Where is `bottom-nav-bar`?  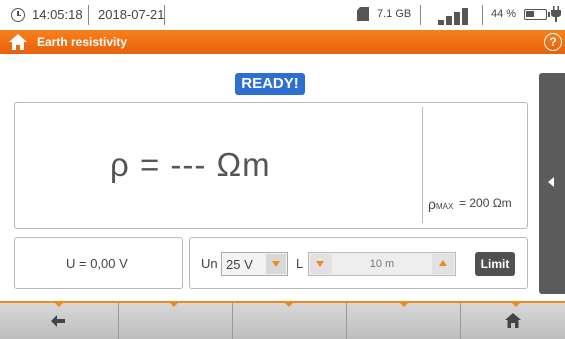 bottom-nav-bar is located at coordinates (282, 320).